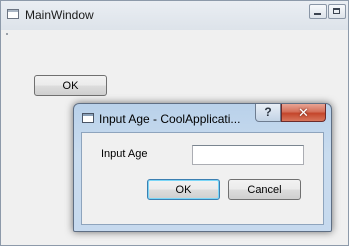  Describe the element at coordinates (59, 15) in the screenshot. I see `main-window-title: MainWindow` at that location.